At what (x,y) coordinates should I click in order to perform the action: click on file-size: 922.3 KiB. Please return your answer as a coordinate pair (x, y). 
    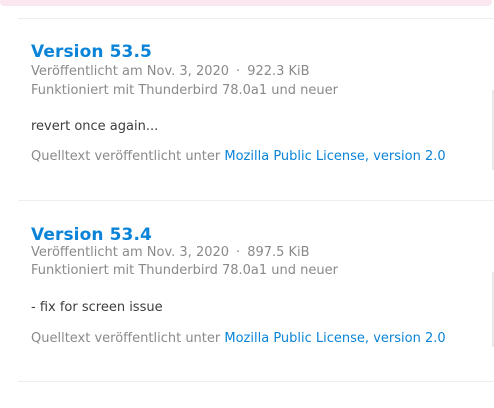
    Looking at the image, I should click on (278, 71).